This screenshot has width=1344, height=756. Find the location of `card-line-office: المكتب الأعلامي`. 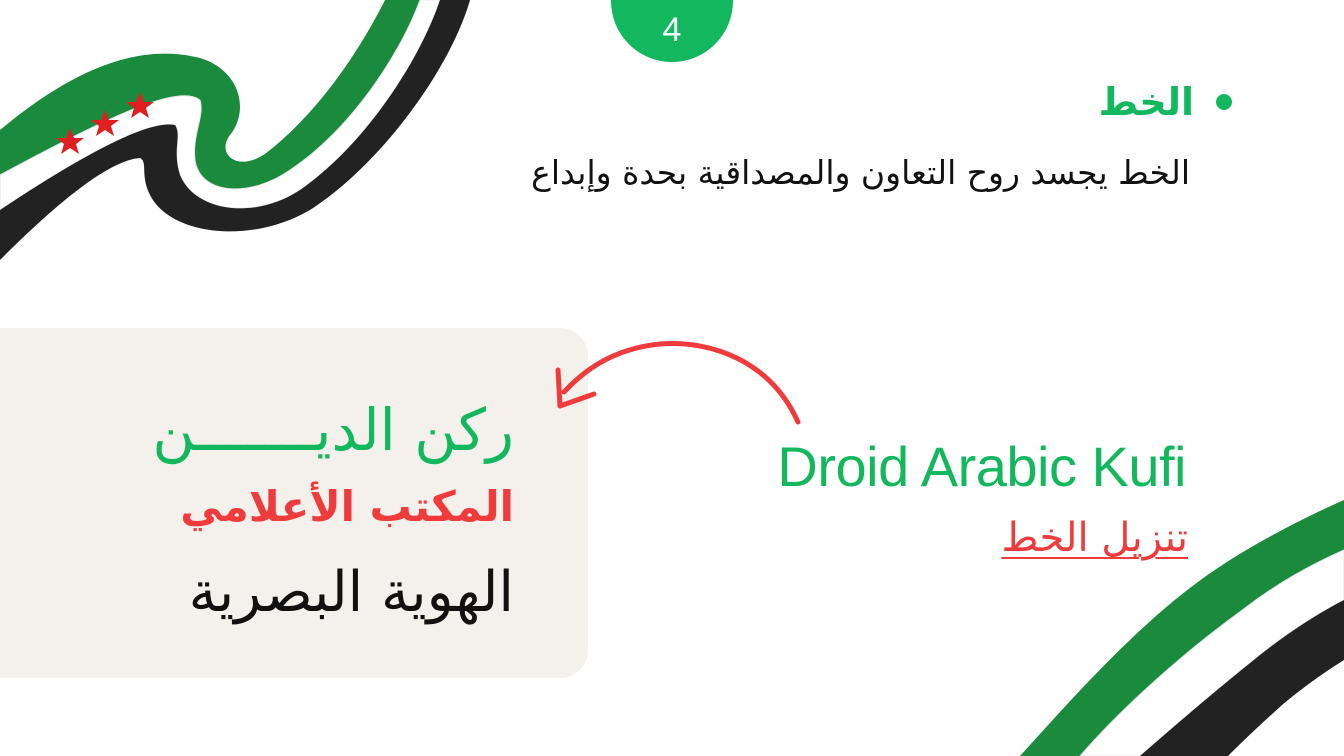

card-line-office: المكتب الأعلامي is located at coordinates (347, 506).